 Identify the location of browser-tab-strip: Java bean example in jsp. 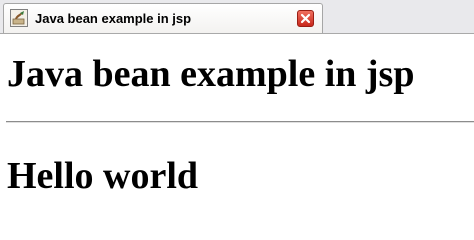
(237, 17).